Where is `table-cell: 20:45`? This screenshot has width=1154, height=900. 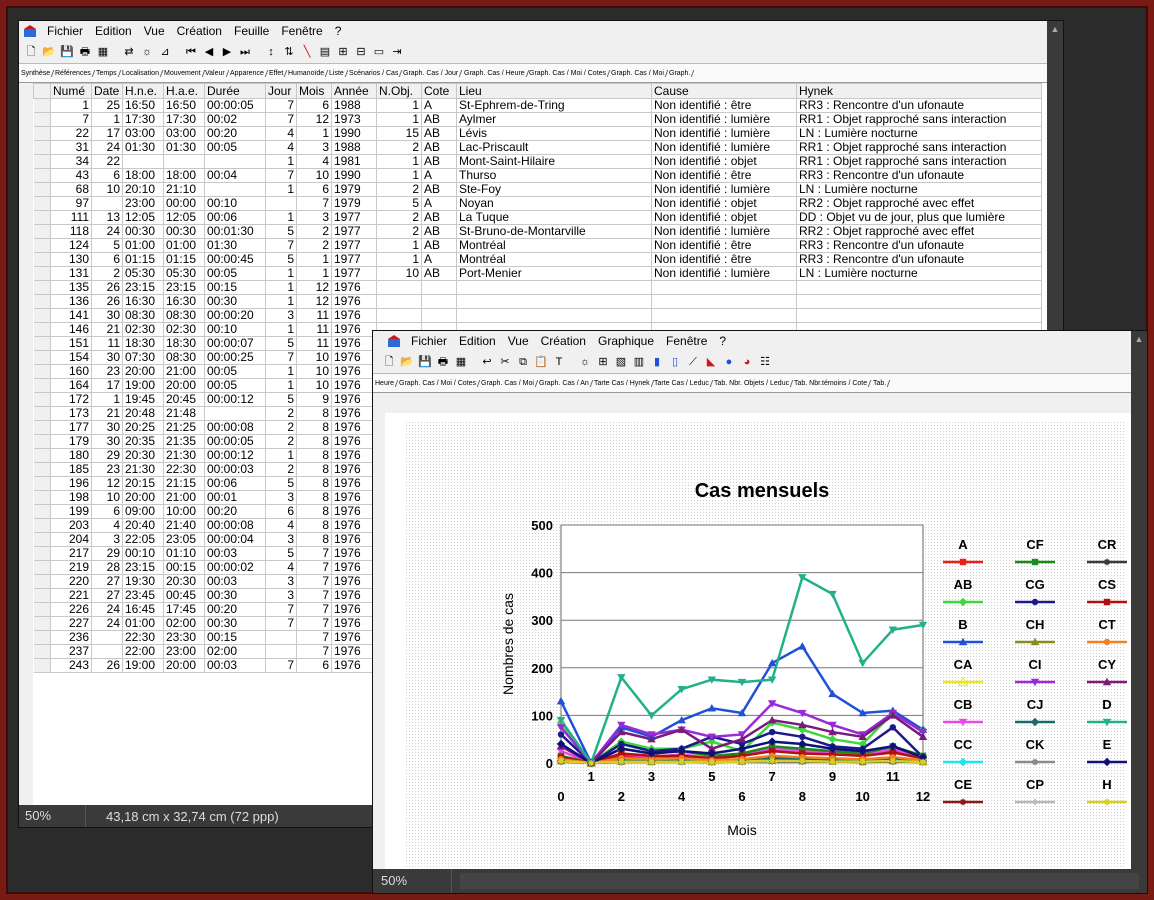 table-cell: 20:45 is located at coordinates (184, 399).